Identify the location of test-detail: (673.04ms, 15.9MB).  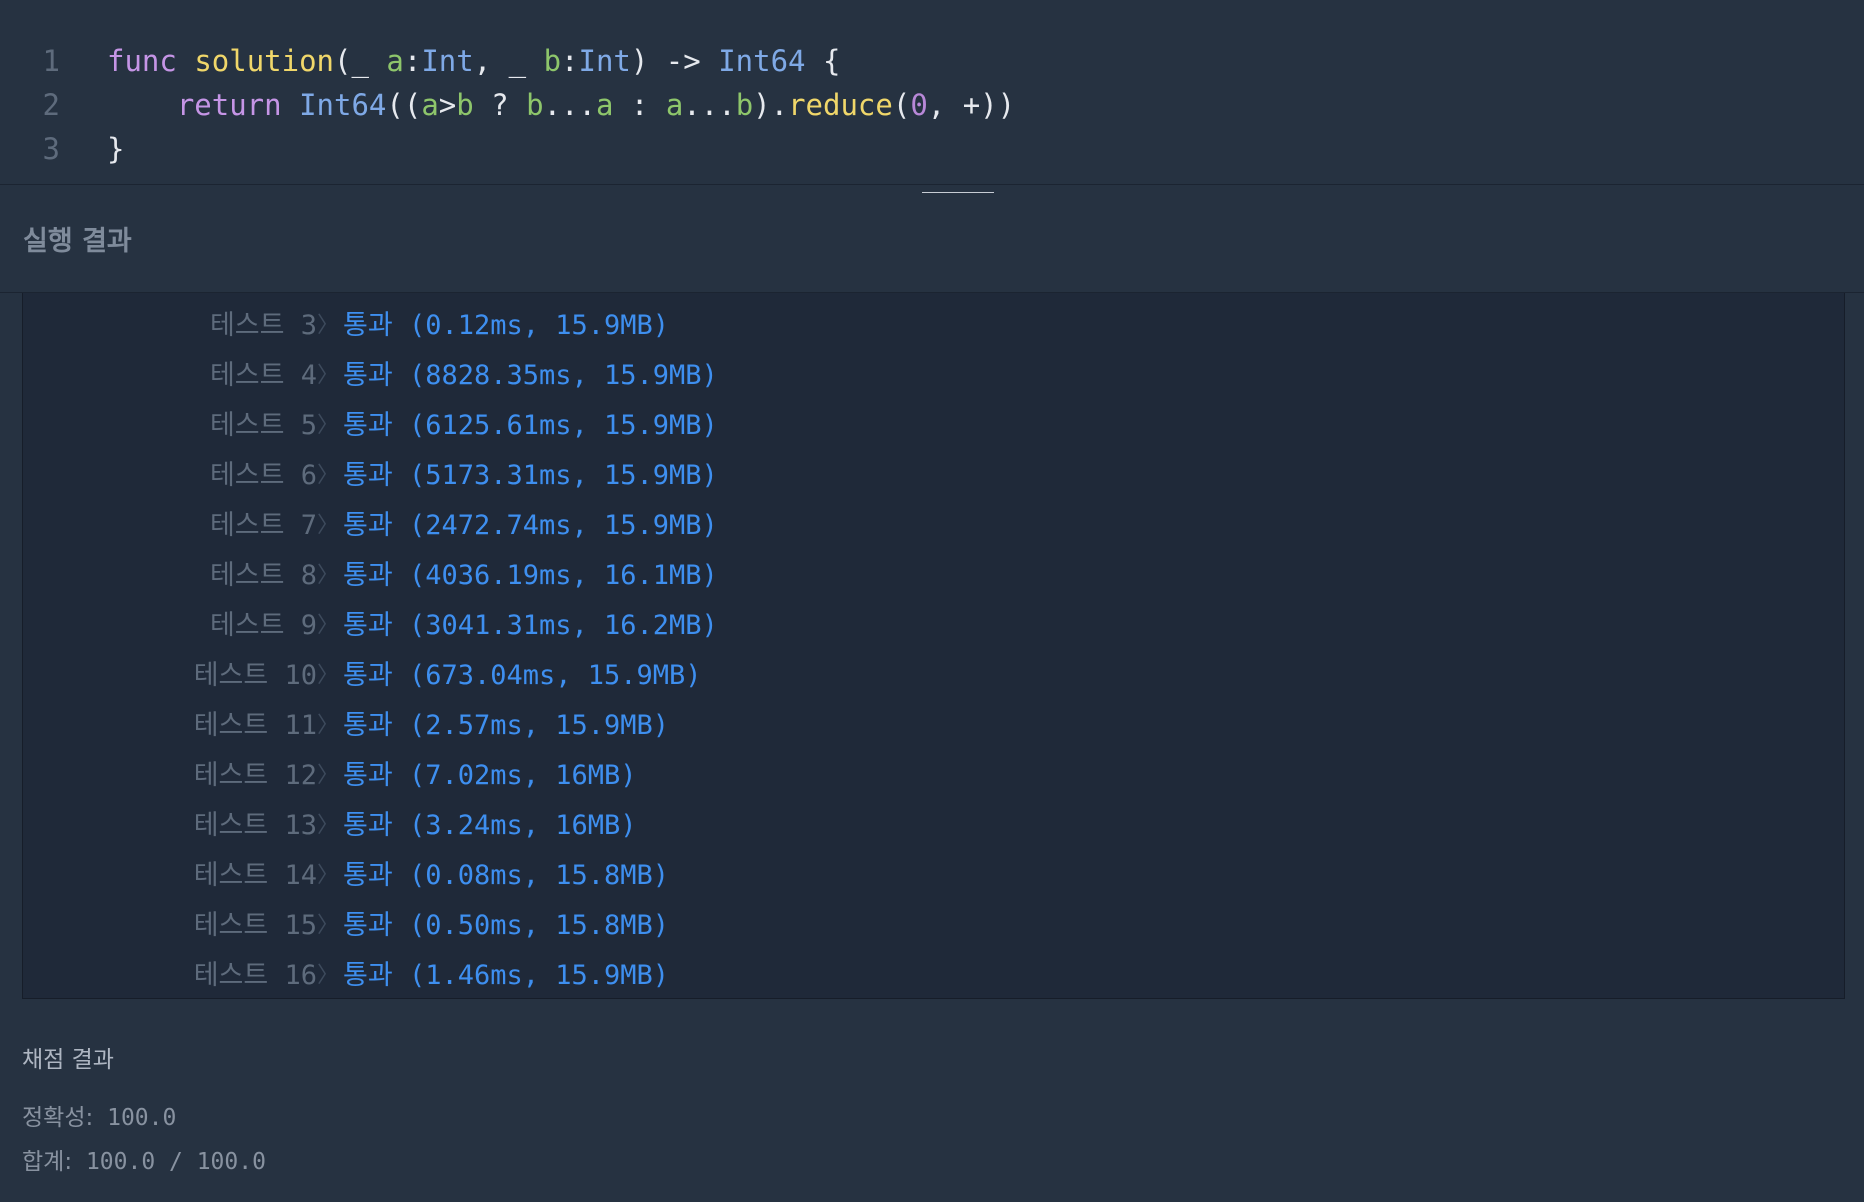
(555, 675).